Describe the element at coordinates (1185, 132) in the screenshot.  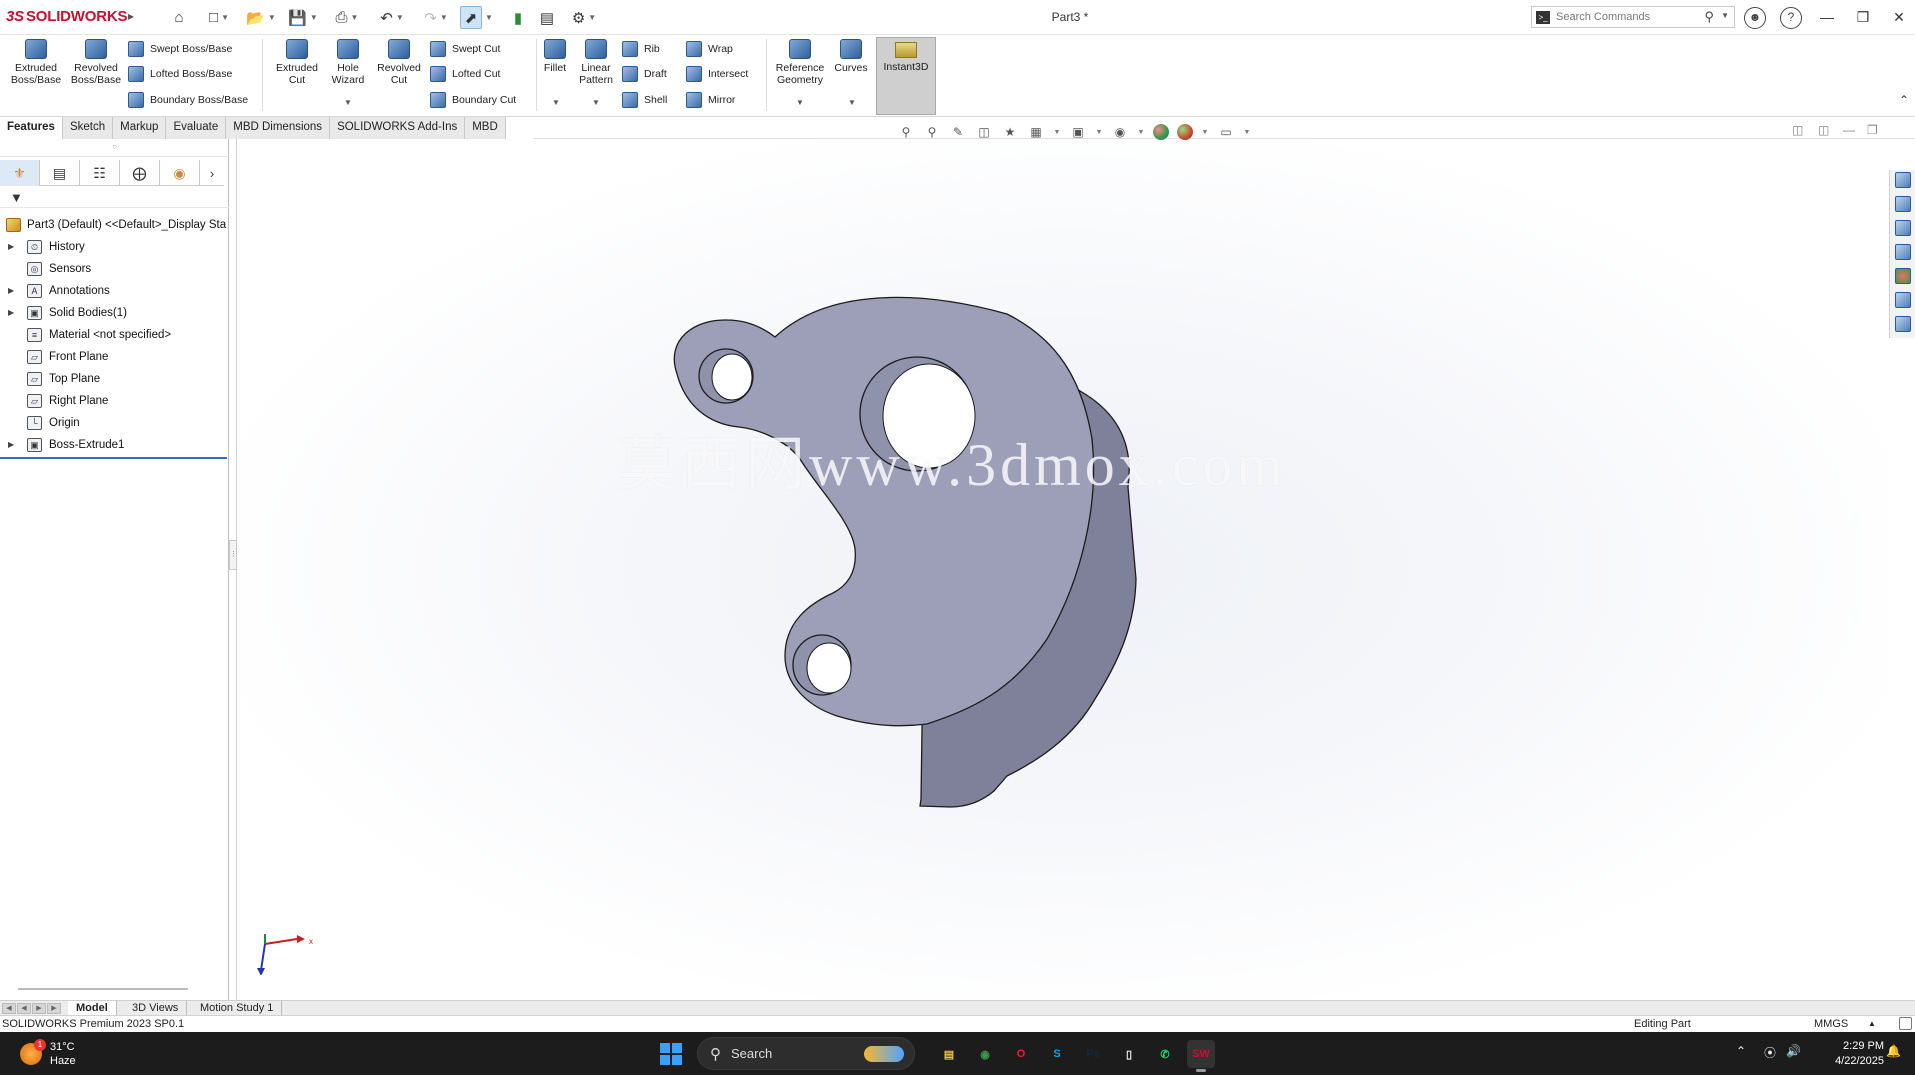
I see `apply-scene-icon` at that location.